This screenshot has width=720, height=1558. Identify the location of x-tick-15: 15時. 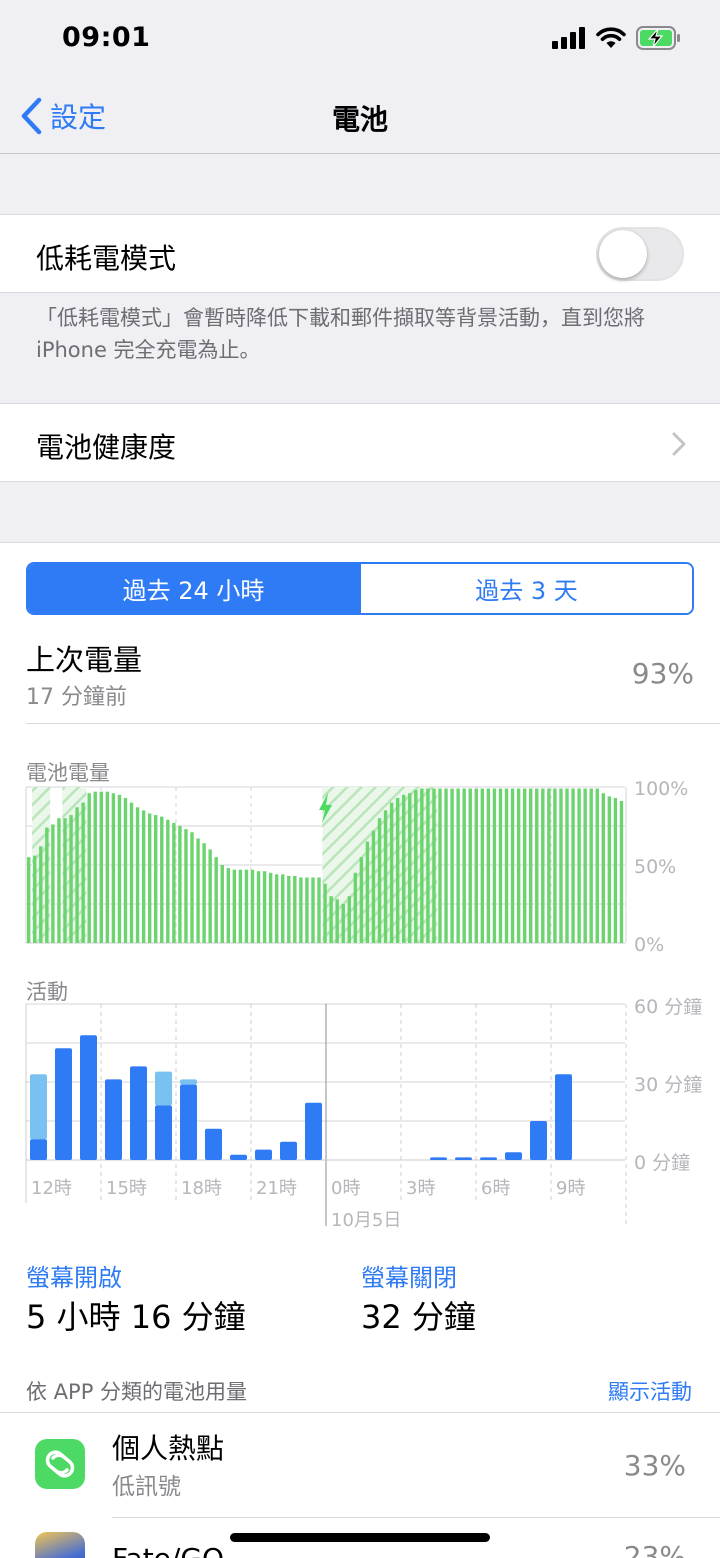
(126, 1188).